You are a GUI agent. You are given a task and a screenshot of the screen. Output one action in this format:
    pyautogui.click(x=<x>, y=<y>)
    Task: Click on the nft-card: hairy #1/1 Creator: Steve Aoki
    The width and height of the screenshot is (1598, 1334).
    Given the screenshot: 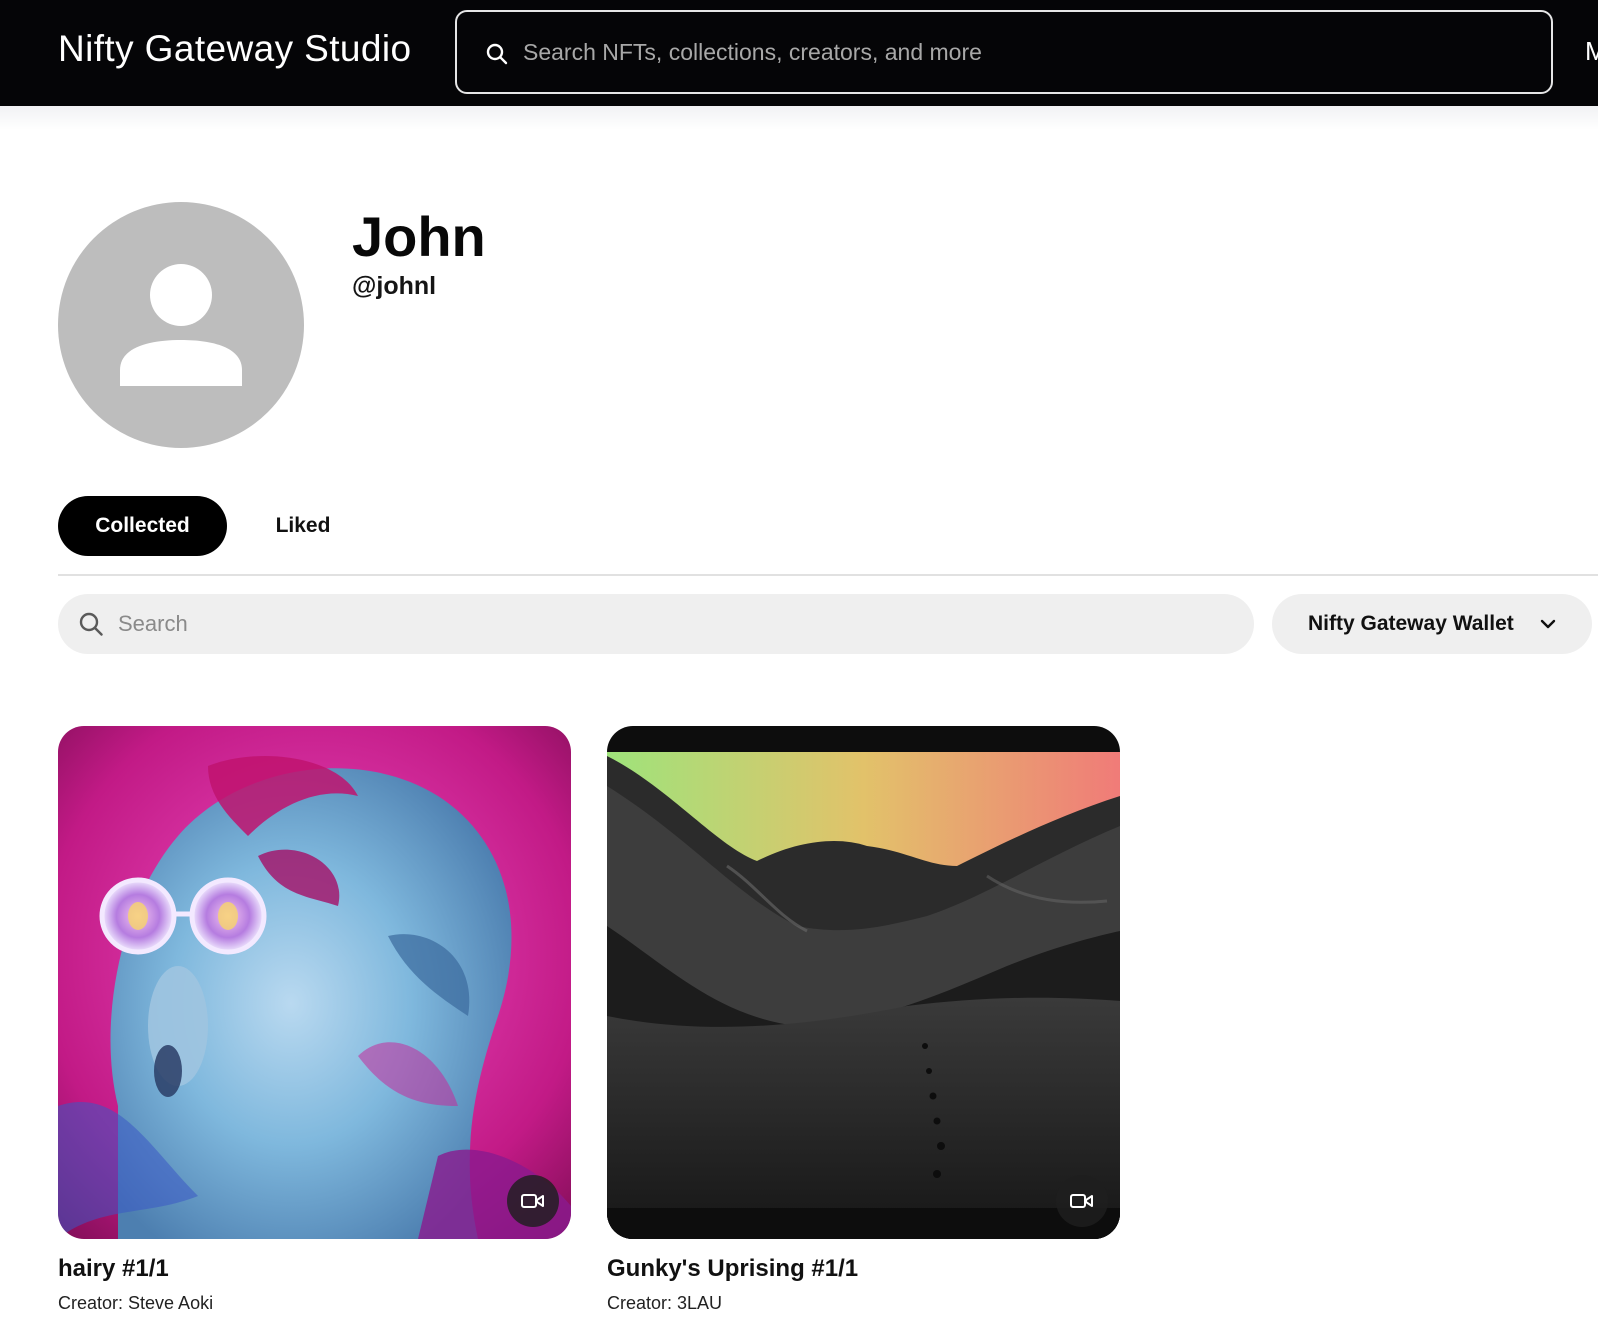 What is the action you would take?
    pyautogui.click(x=314, y=1020)
    